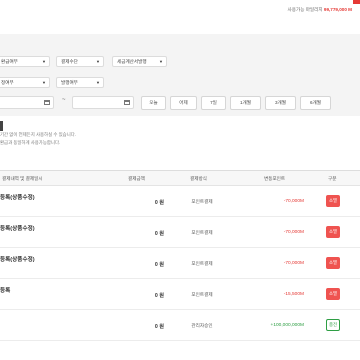  Describe the element at coordinates (180, 325) in the screenshot. I see `table-row: 0 원 관리자승인 +100,000,000M 충전` at that location.